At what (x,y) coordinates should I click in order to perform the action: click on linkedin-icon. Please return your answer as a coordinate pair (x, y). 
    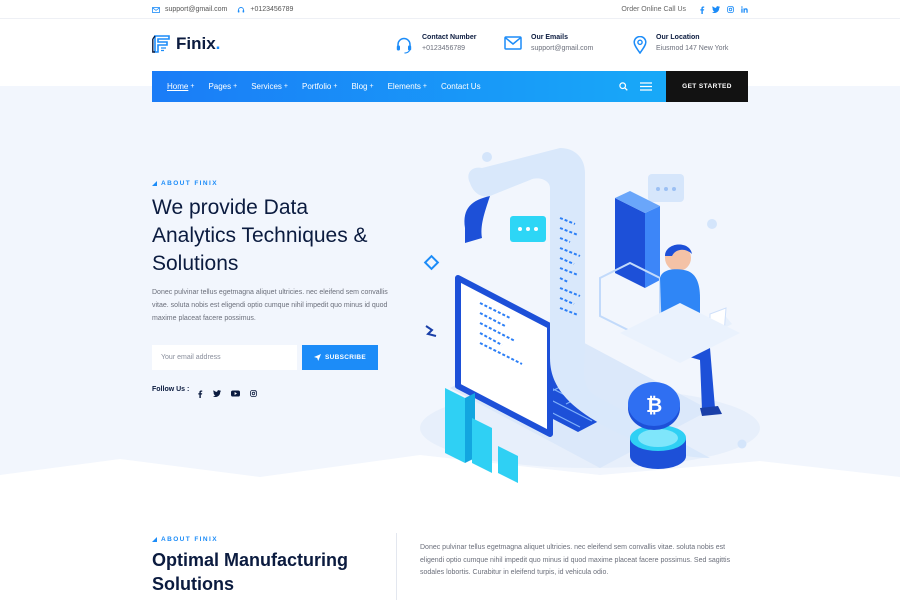
    Looking at the image, I should click on (744, 9).